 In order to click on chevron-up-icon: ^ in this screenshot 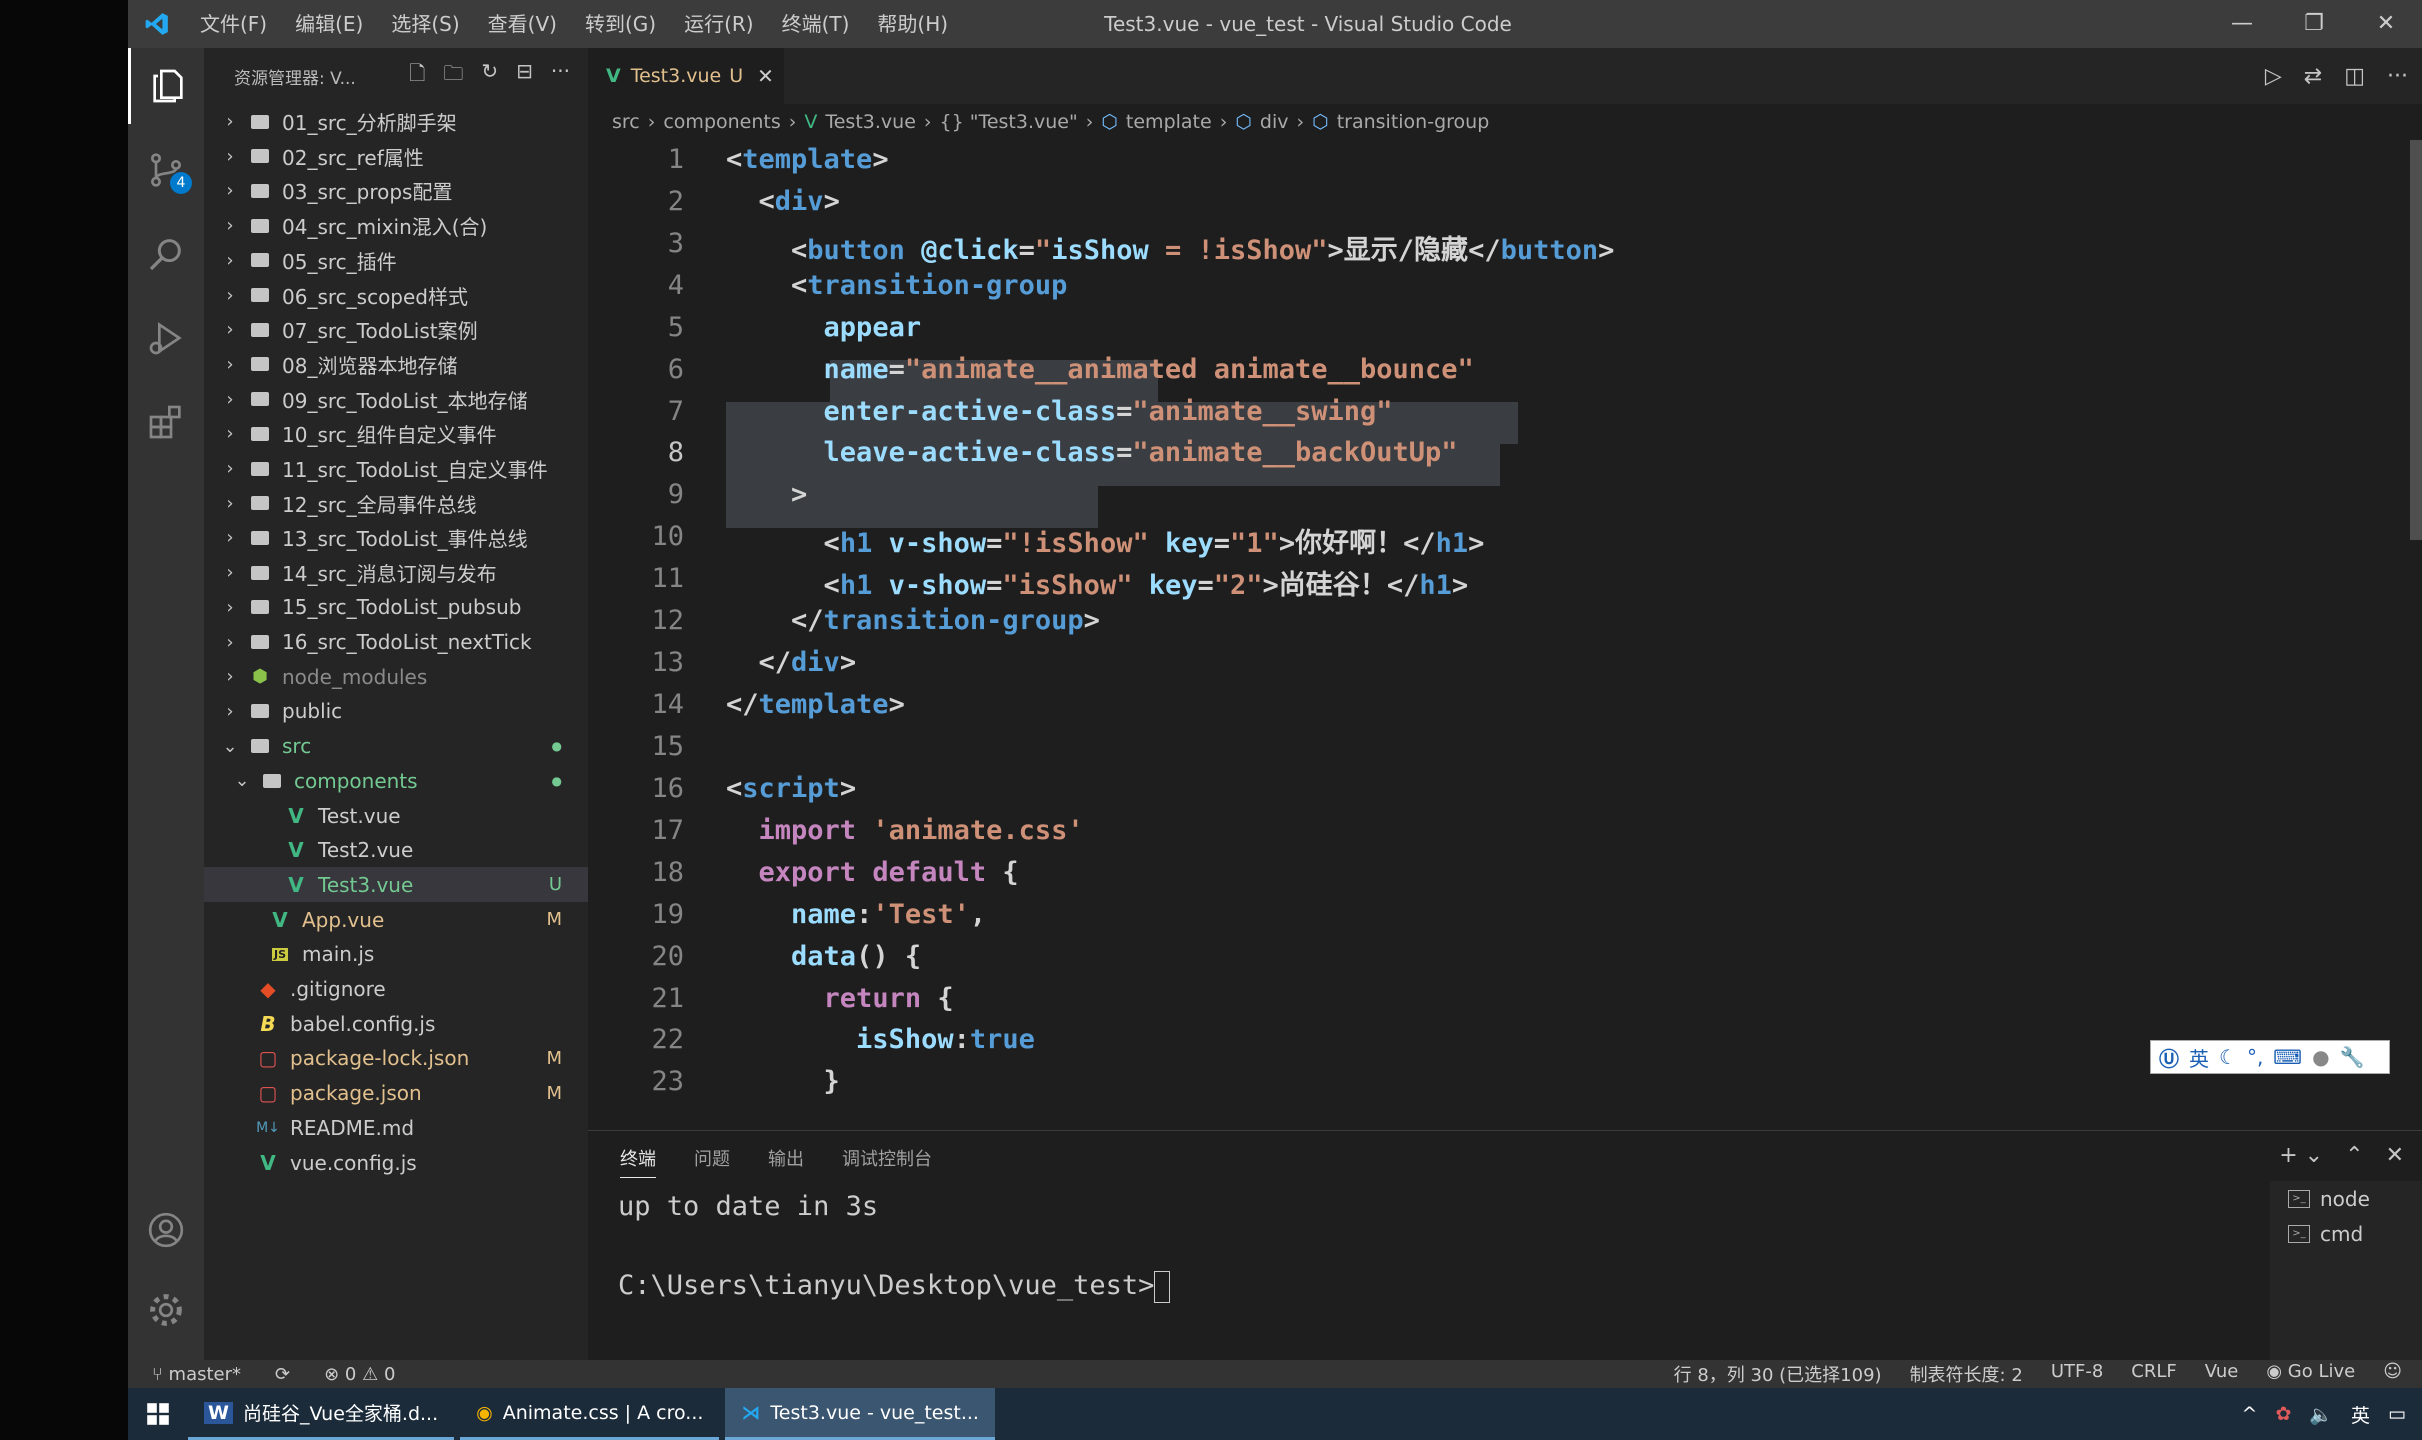, I will do `click(2250, 1414)`.